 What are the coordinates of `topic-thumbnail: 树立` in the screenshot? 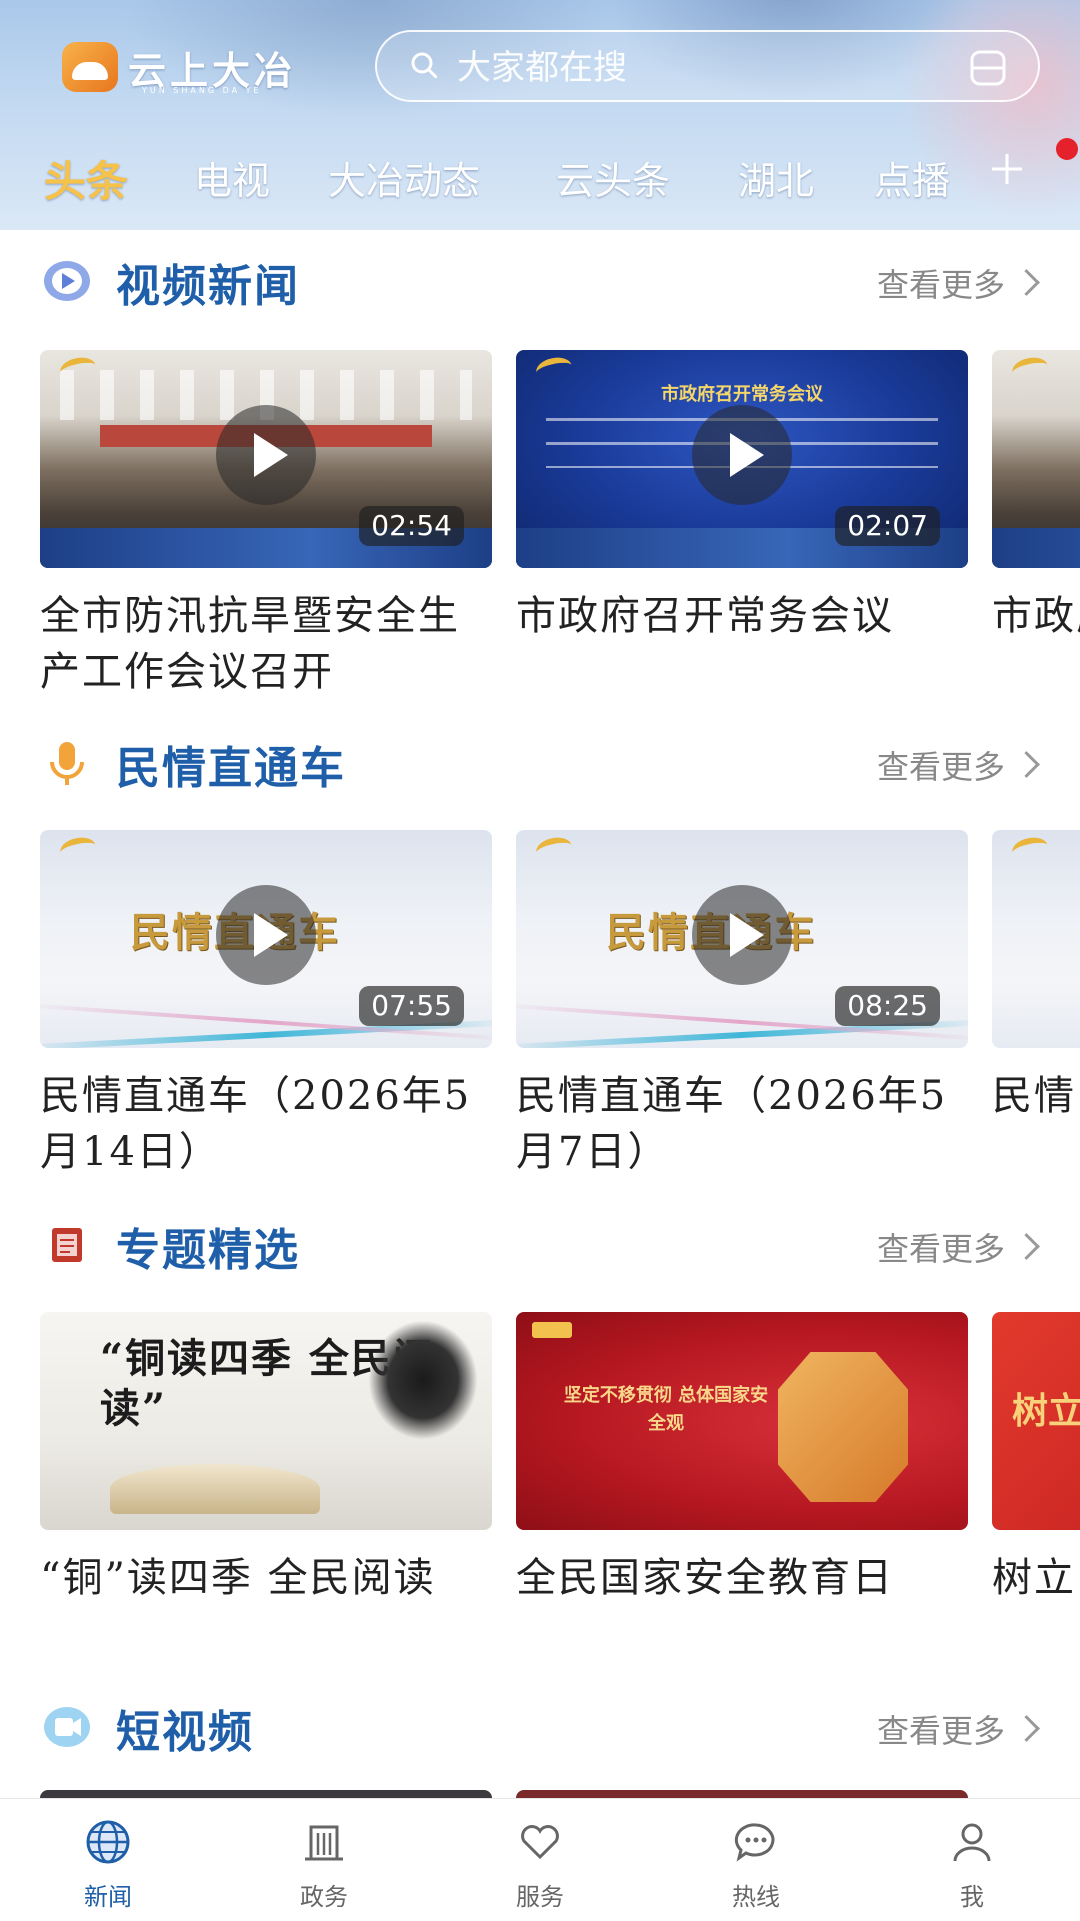 It's located at (1036, 1421).